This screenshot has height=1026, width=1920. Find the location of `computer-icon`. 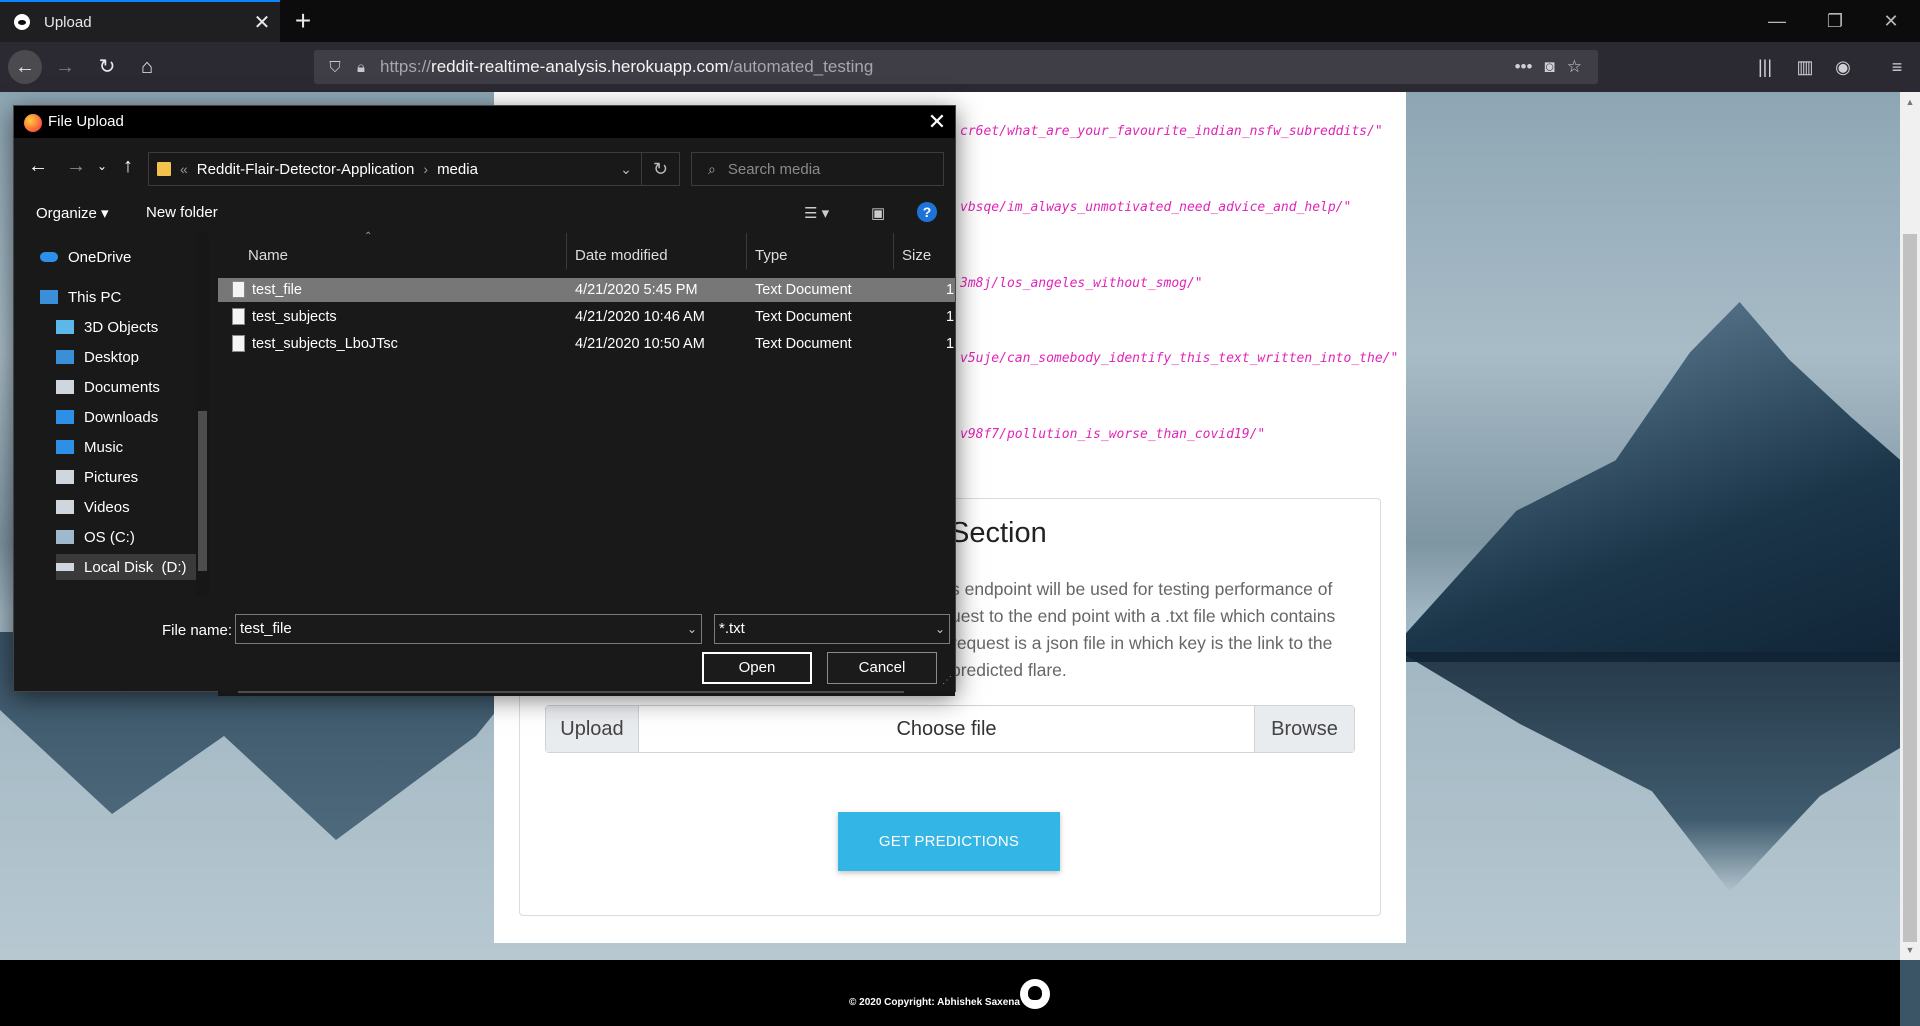

computer-icon is located at coordinates (49, 297).